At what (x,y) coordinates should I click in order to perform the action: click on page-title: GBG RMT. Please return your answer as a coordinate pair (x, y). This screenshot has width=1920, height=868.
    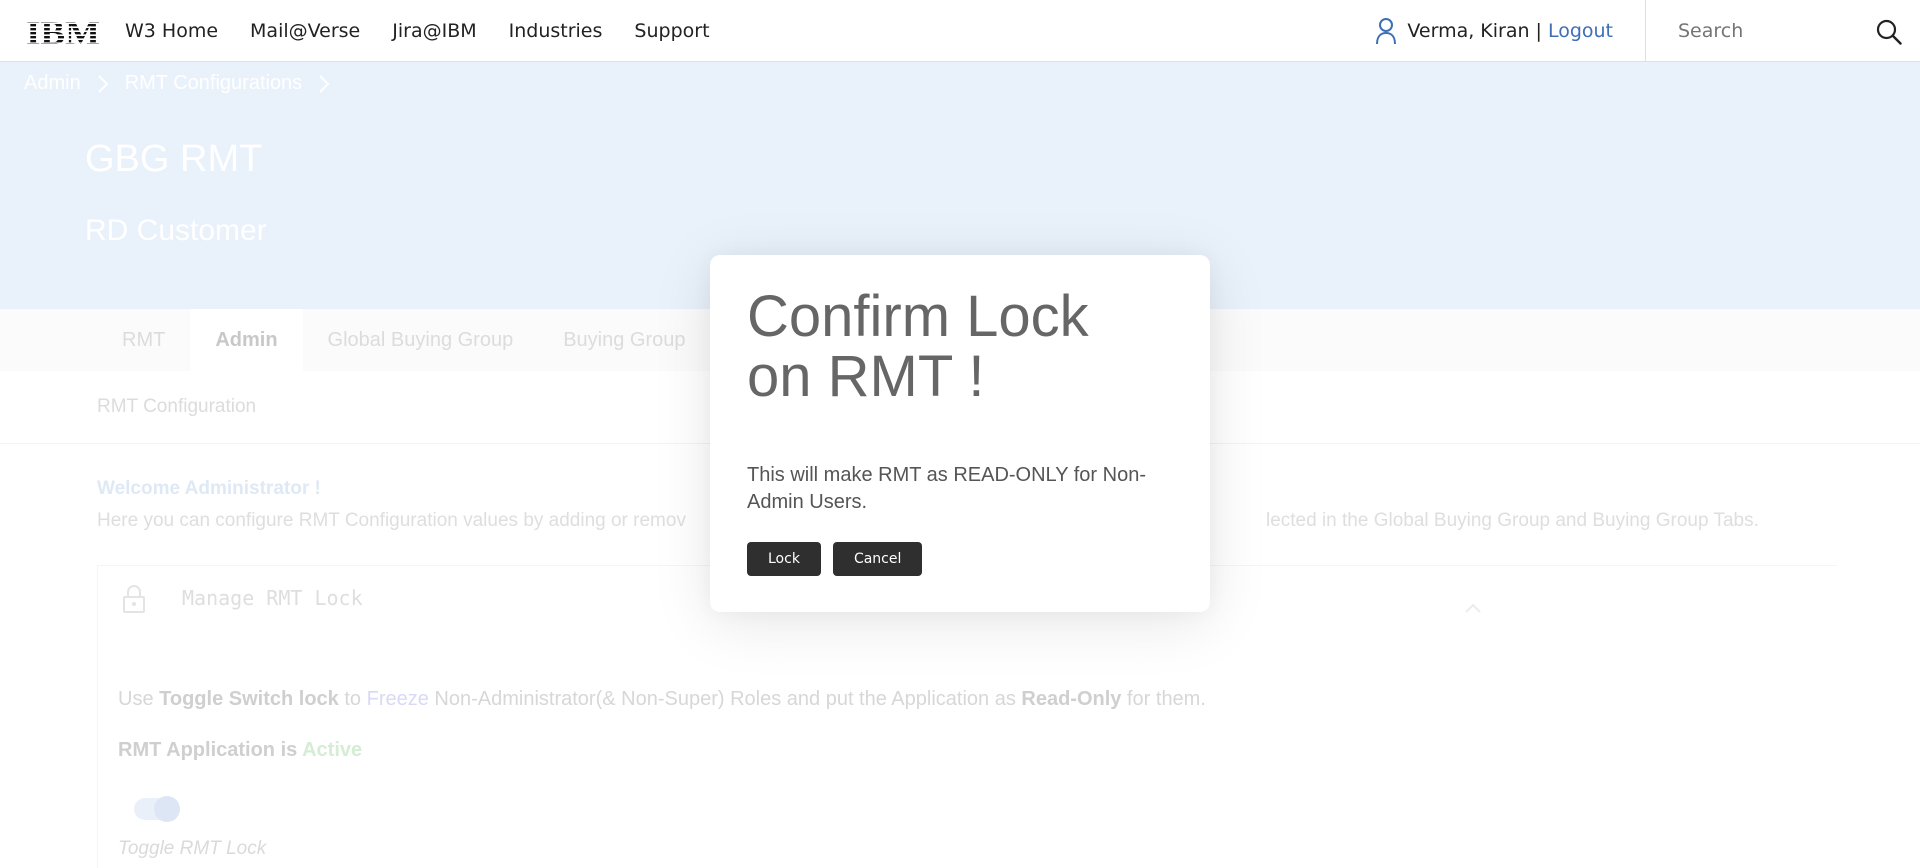
    Looking at the image, I should click on (174, 159).